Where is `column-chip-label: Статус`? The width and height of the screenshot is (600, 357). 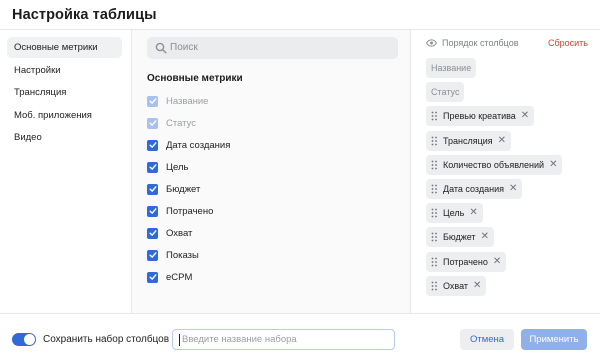
column-chip-label: Статус is located at coordinates (445, 92).